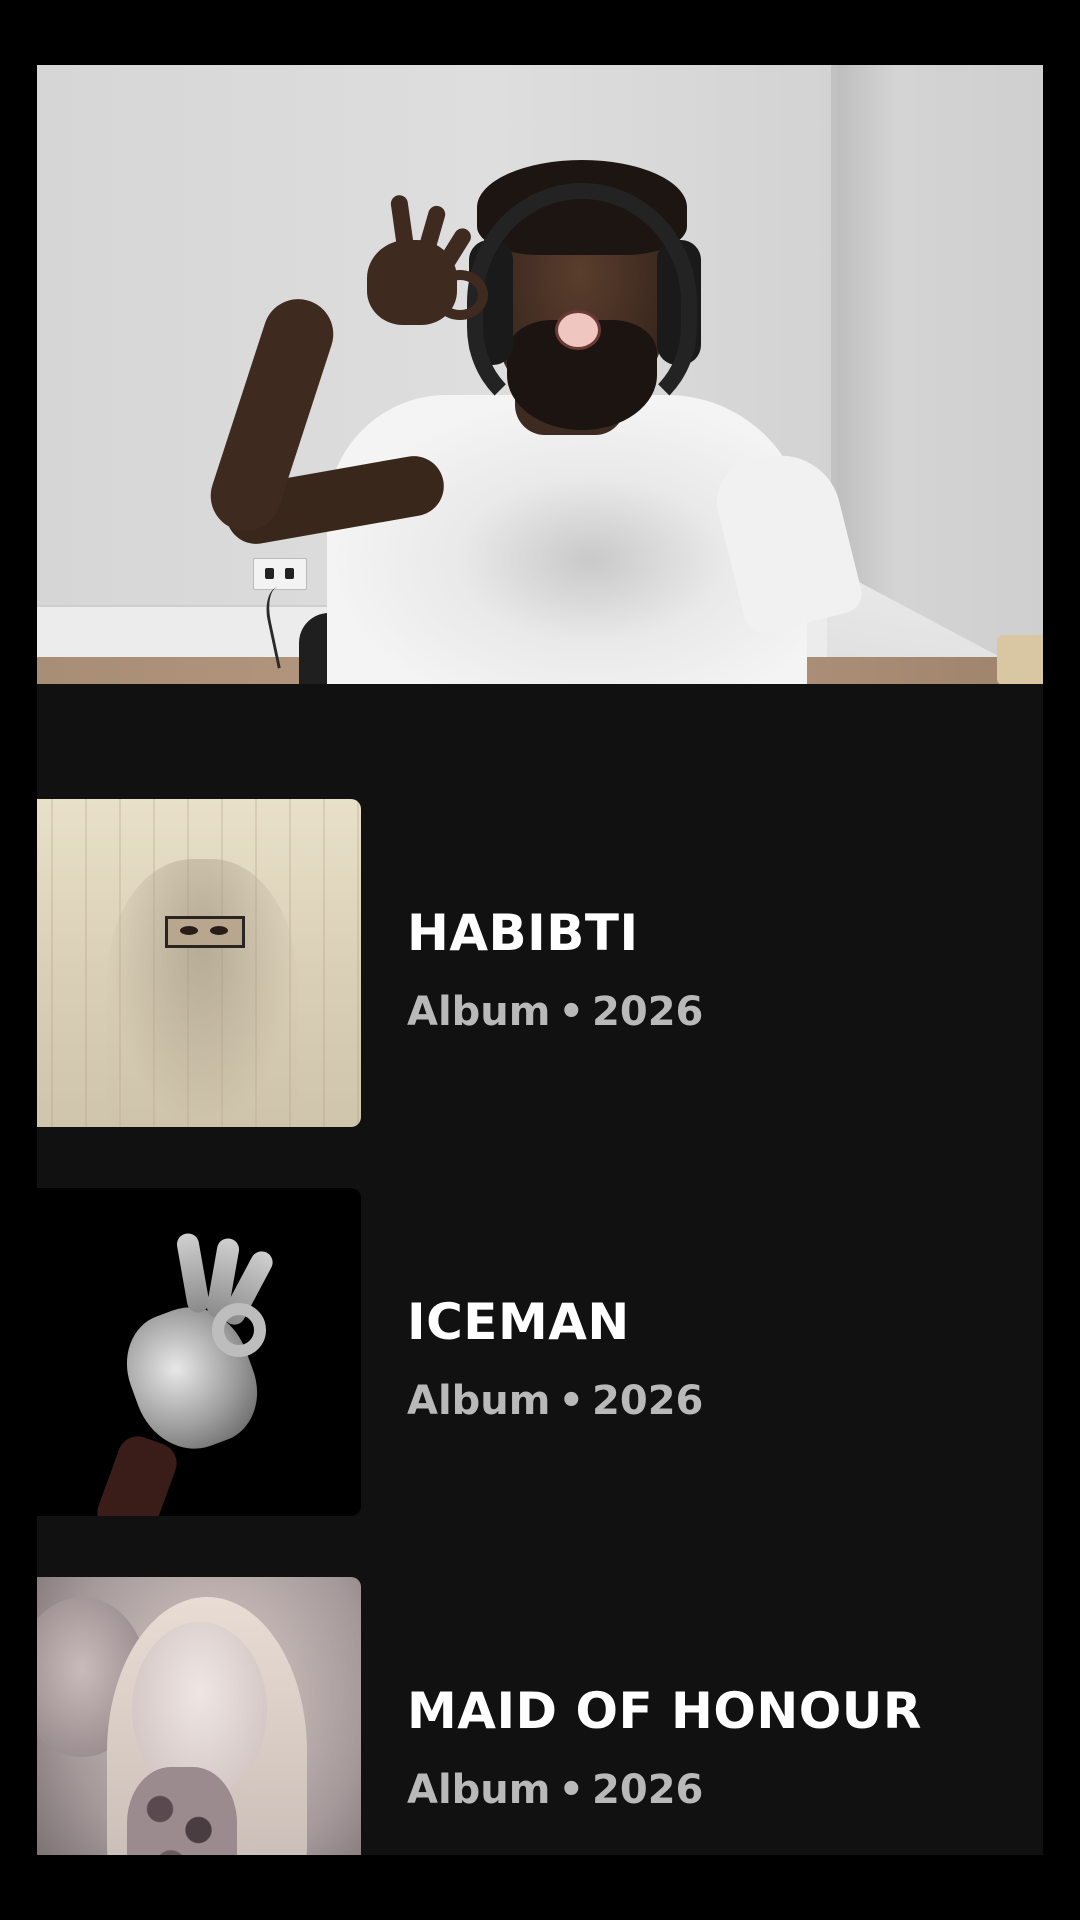 This screenshot has height=1920, width=1080. I want to click on album-cover-maid-of-honour, so click(199, 1716).